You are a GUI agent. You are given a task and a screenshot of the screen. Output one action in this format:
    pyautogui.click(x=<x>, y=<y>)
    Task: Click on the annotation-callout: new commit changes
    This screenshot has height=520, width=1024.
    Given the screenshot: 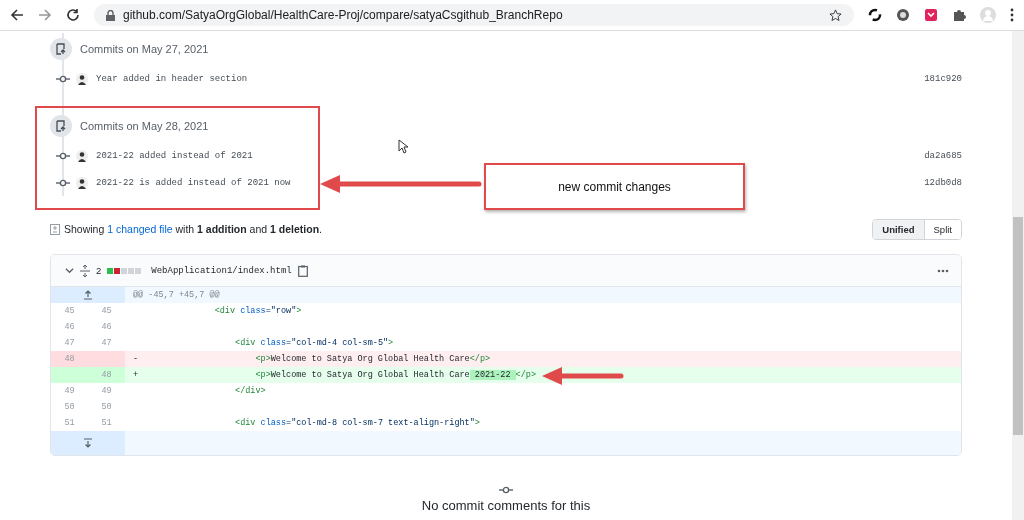 What is the action you would take?
    pyautogui.click(x=614, y=186)
    